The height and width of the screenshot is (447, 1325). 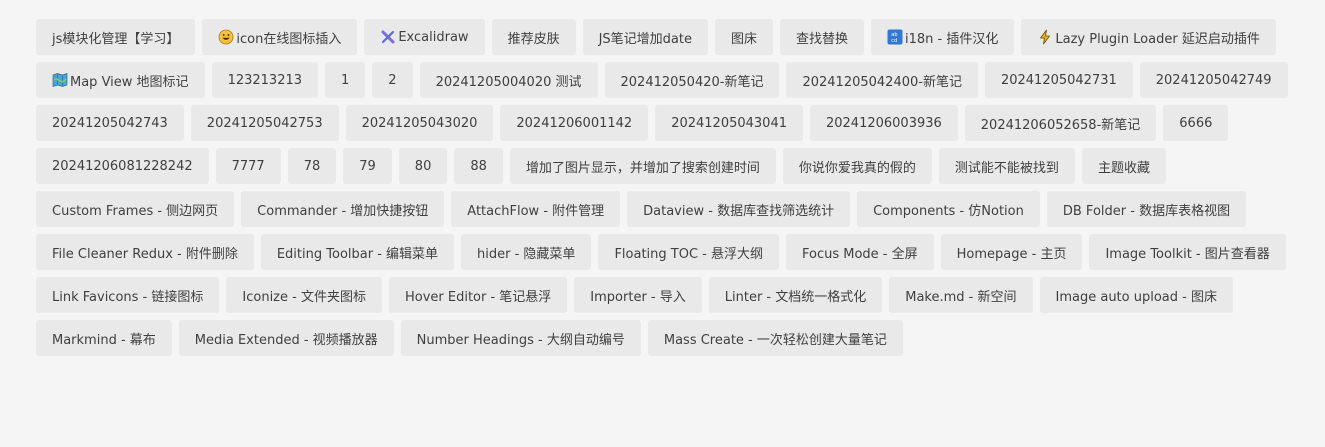 What do you see at coordinates (304, 295) in the screenshot?
I see `tag-item: Iconize - 文件夹图标` at bounding box center [304, 295].